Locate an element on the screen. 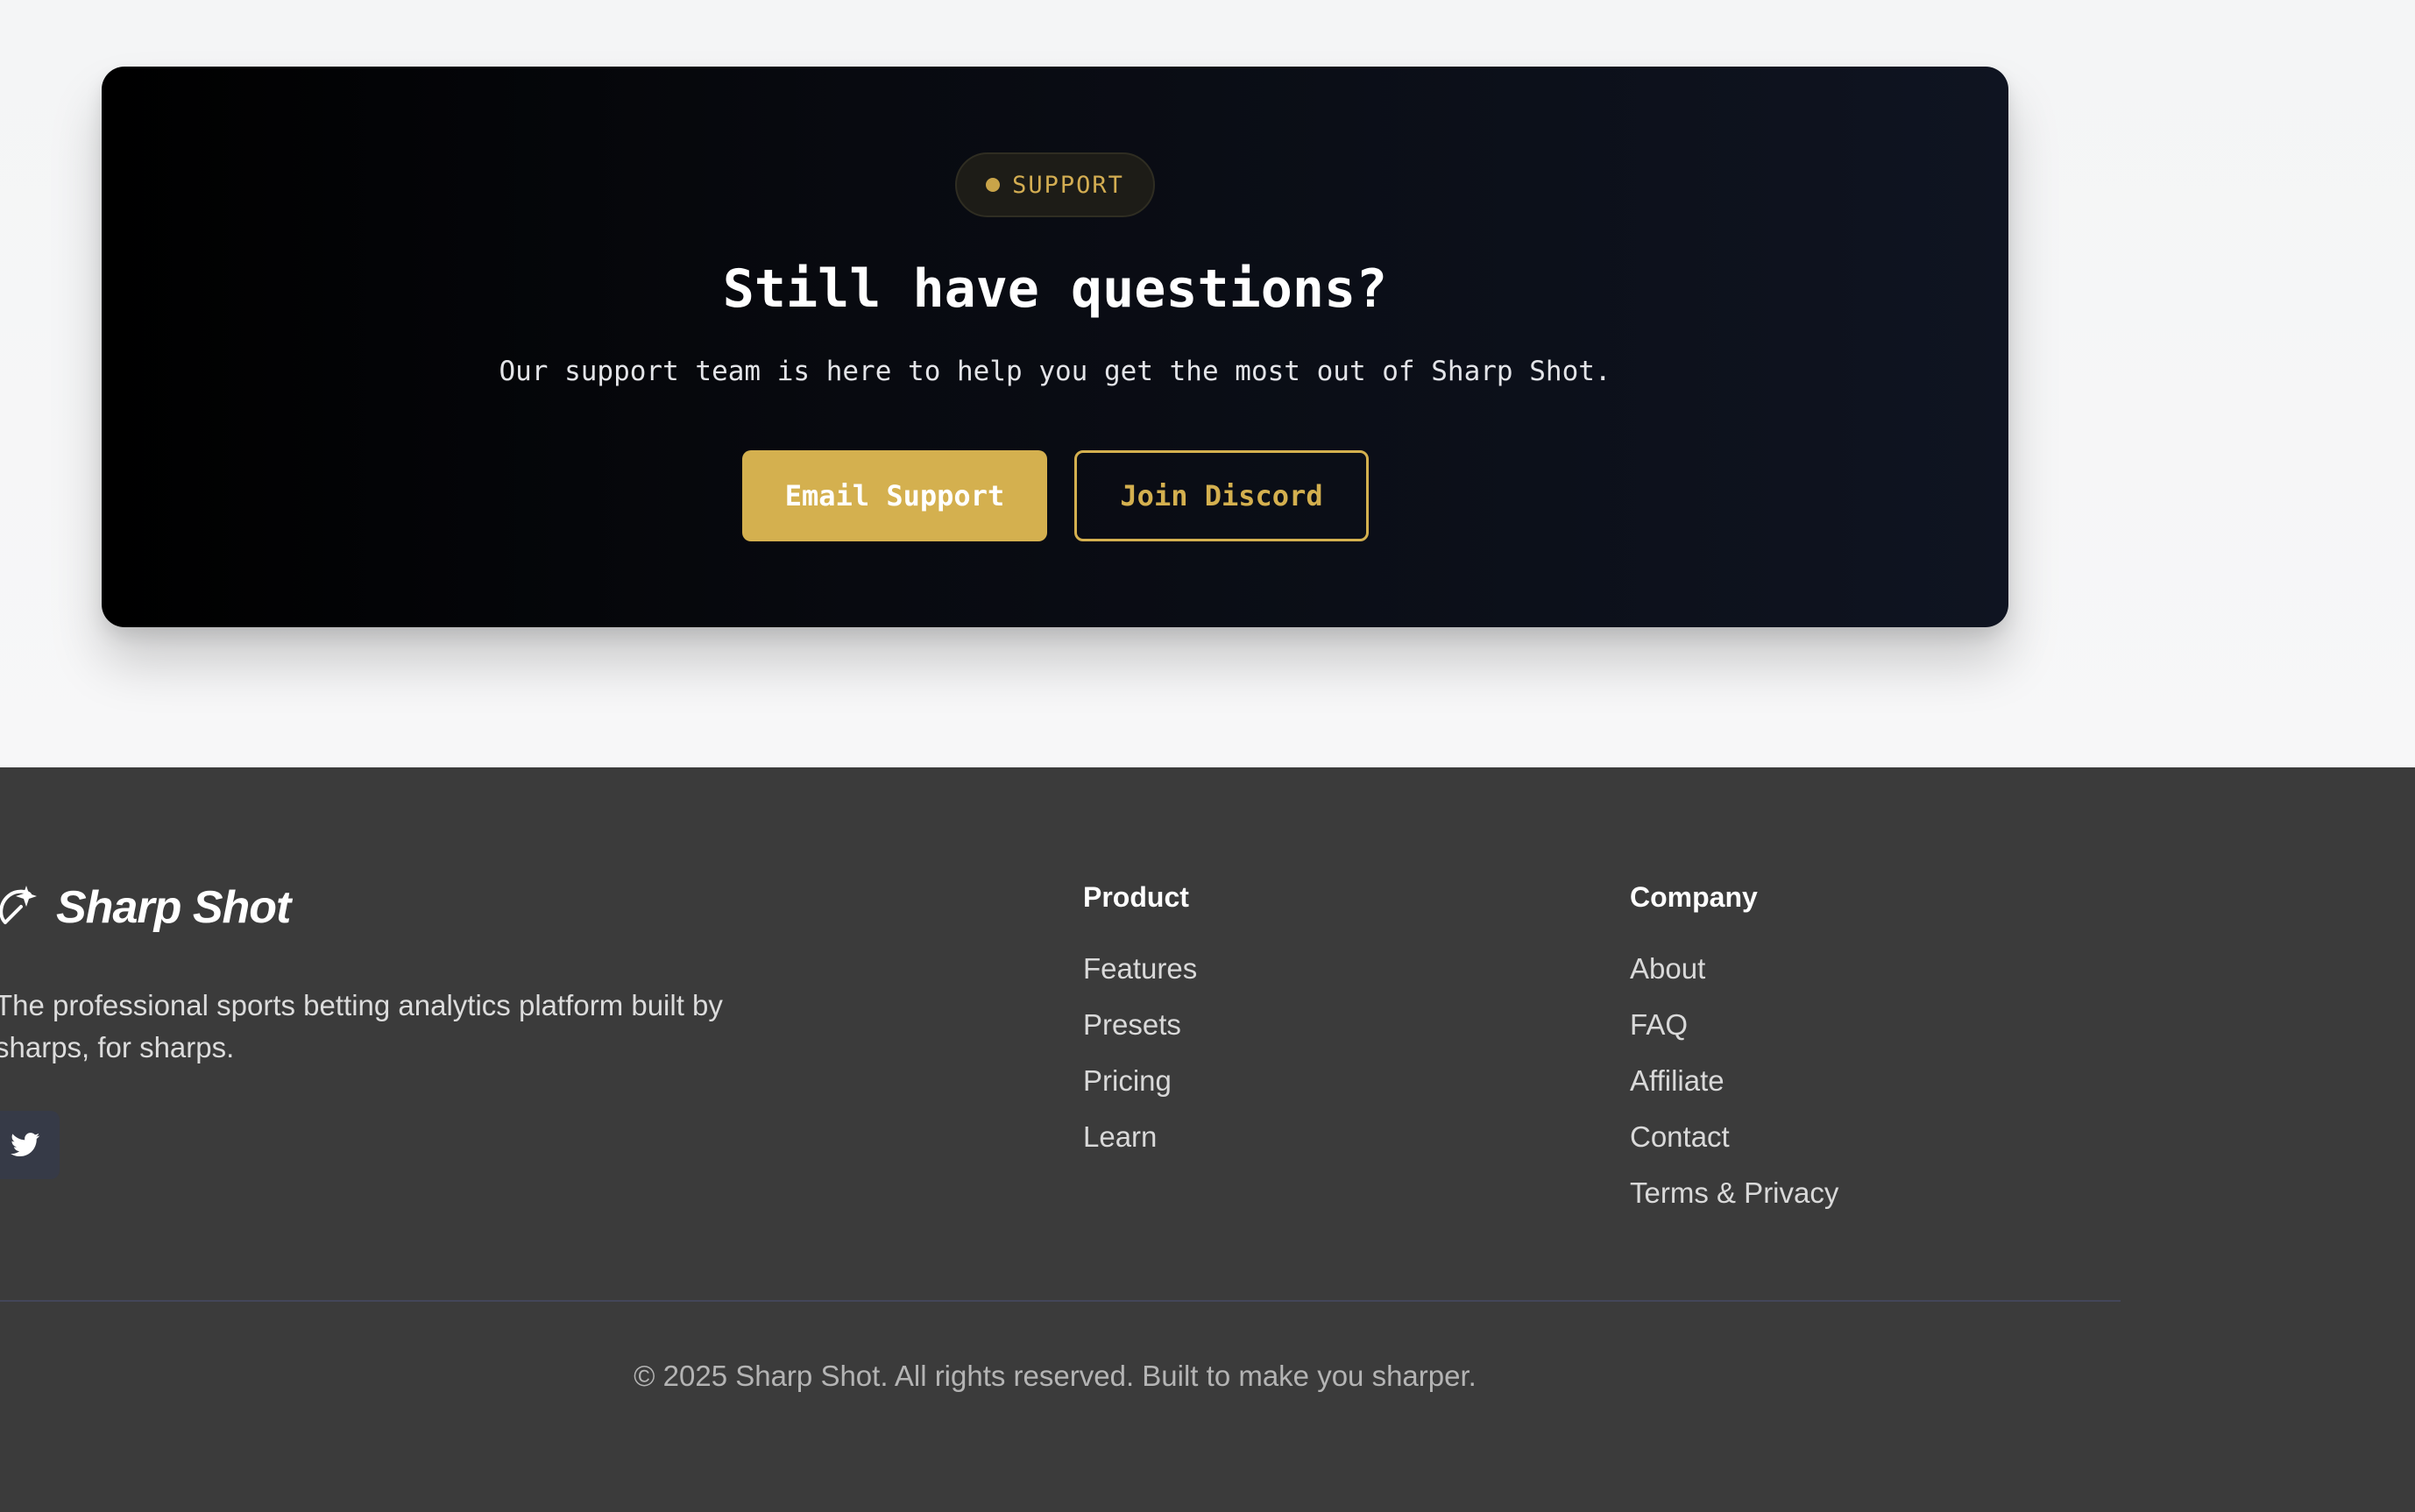 The image size is (2415, 1512). footer-link-affiliate: Affiliate is located at coordinates (1734, 1091).